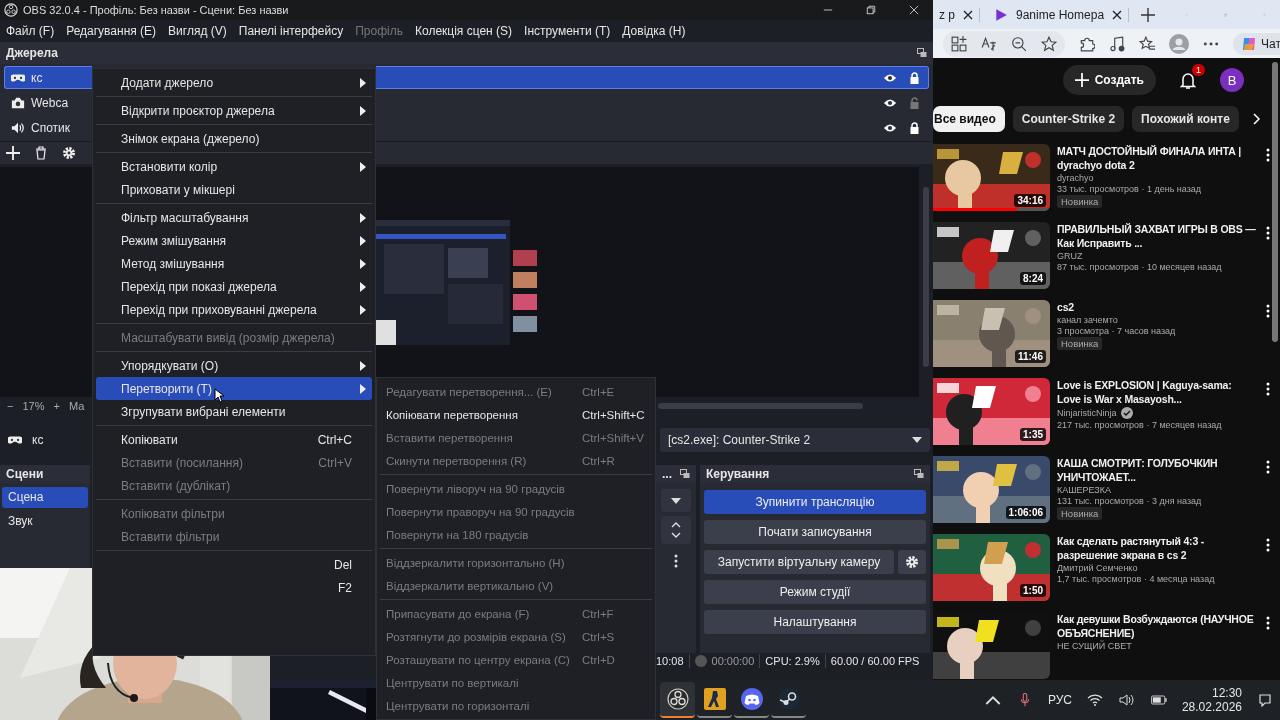 The image size is (1280, 720). Describe the element at coordinates (1059, 700) in the screenshot. I see `language-indicator: РУС` at that location.